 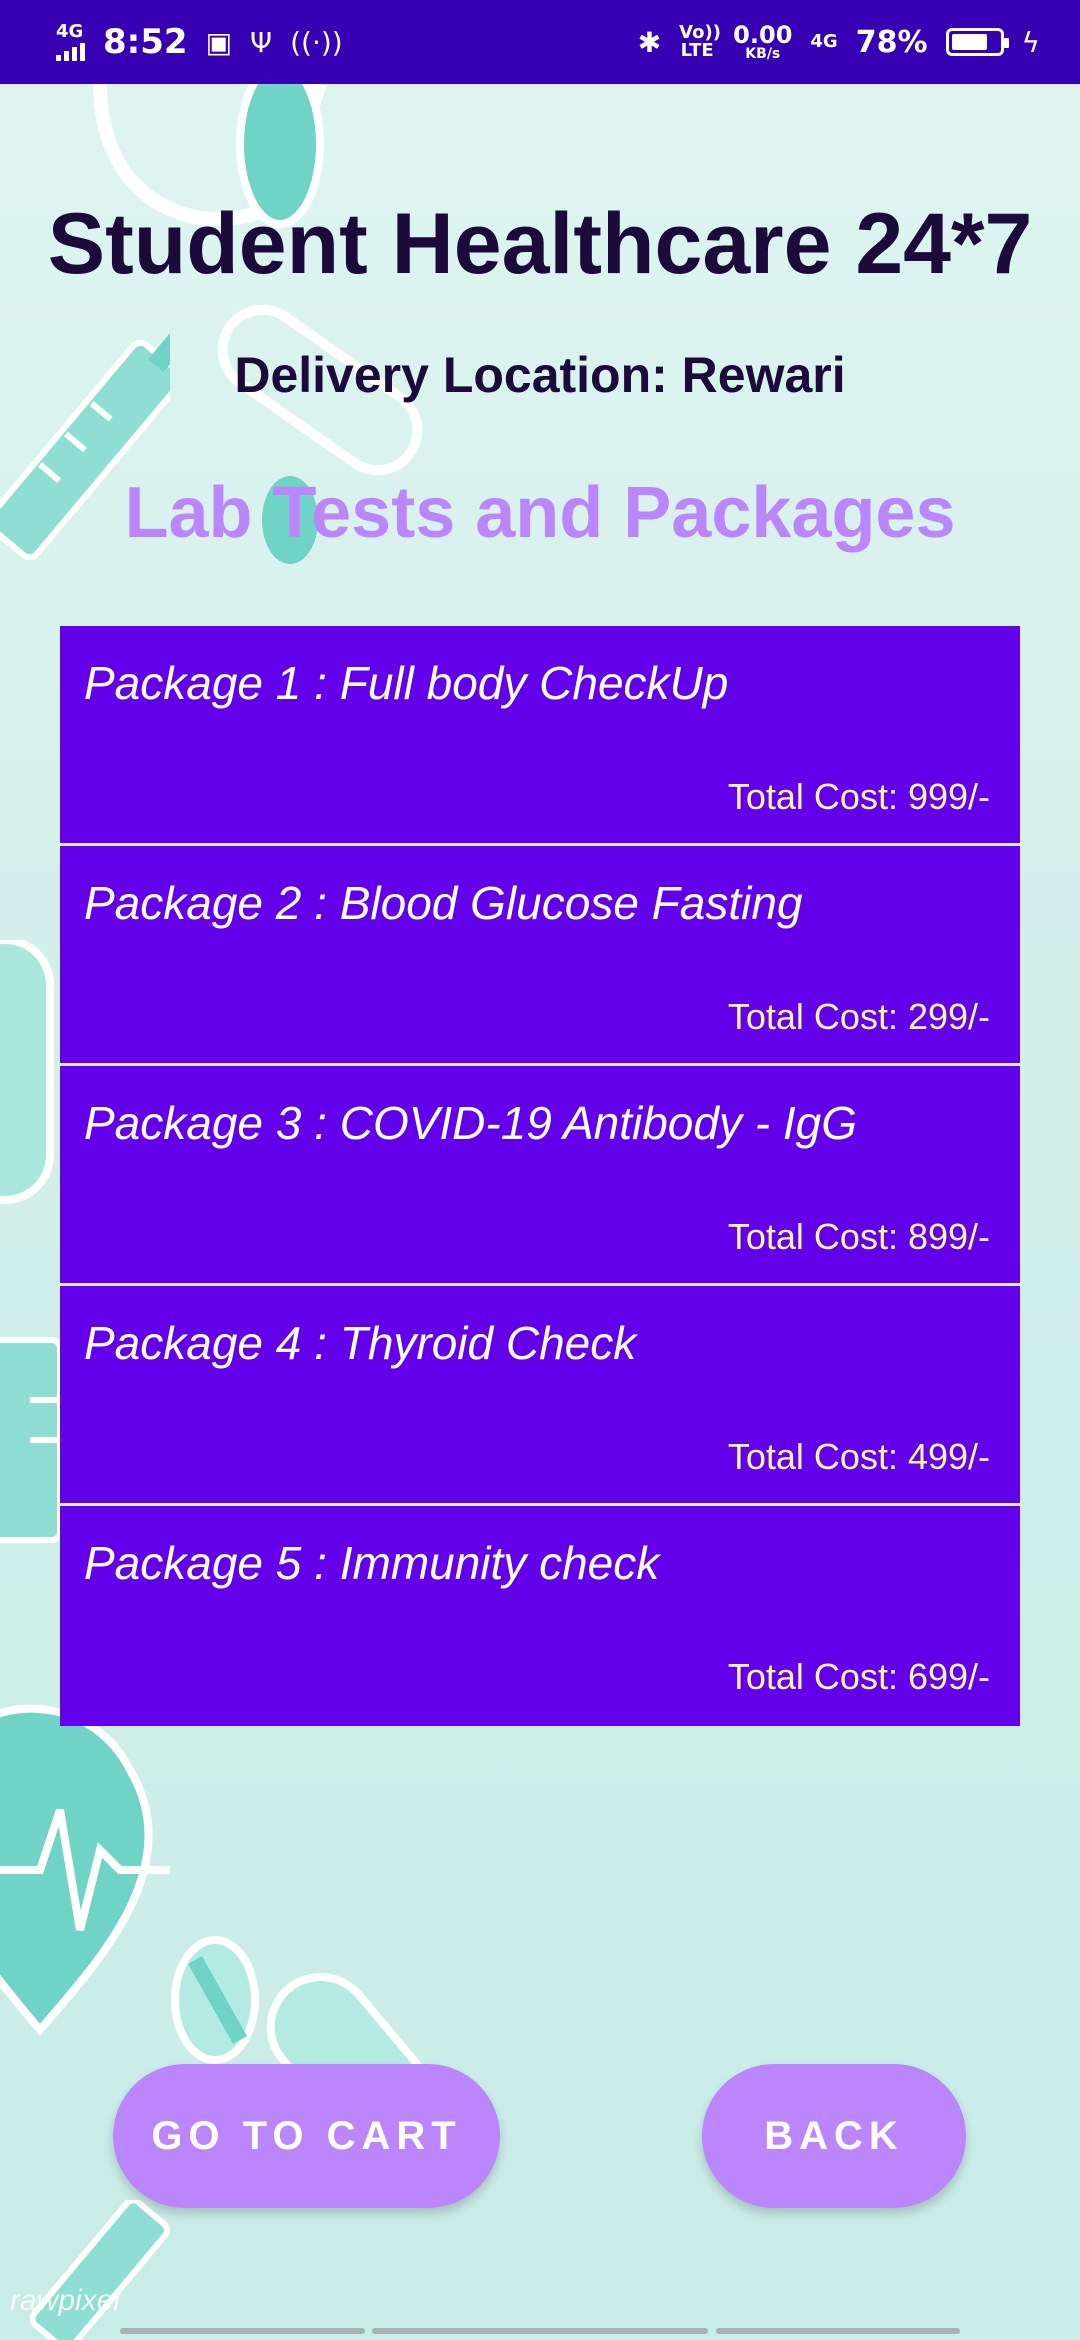 I want to click on package-cost: Total Cost: 999/-, so click(x=858, y=796).